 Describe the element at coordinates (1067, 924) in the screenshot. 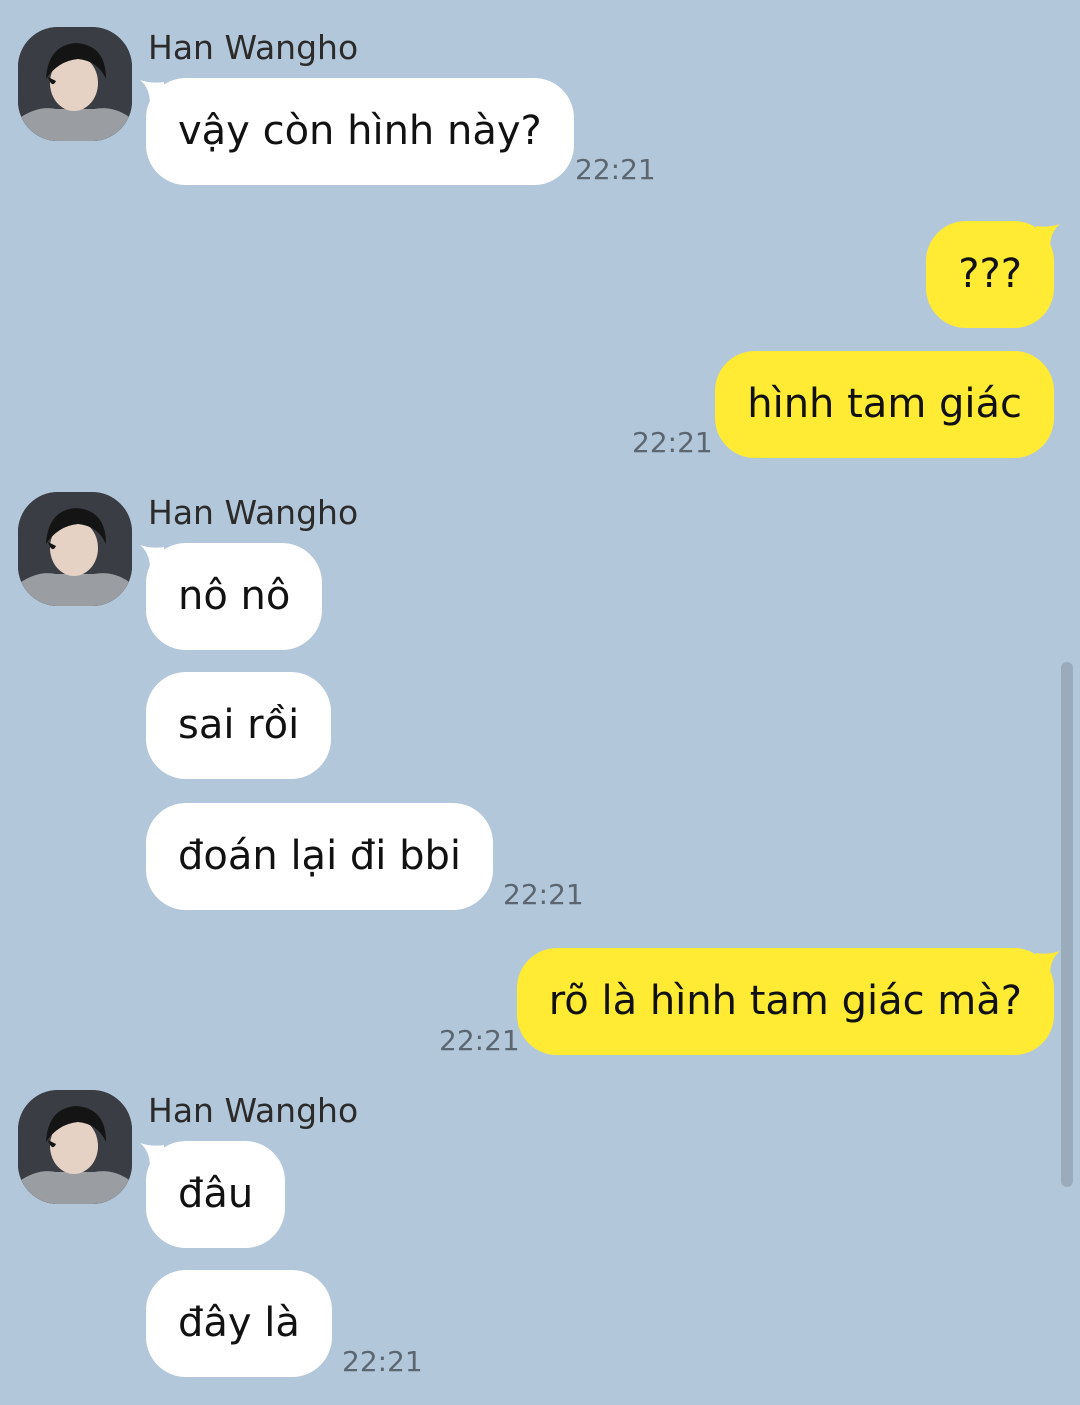

I see `scrollbar` at that location.